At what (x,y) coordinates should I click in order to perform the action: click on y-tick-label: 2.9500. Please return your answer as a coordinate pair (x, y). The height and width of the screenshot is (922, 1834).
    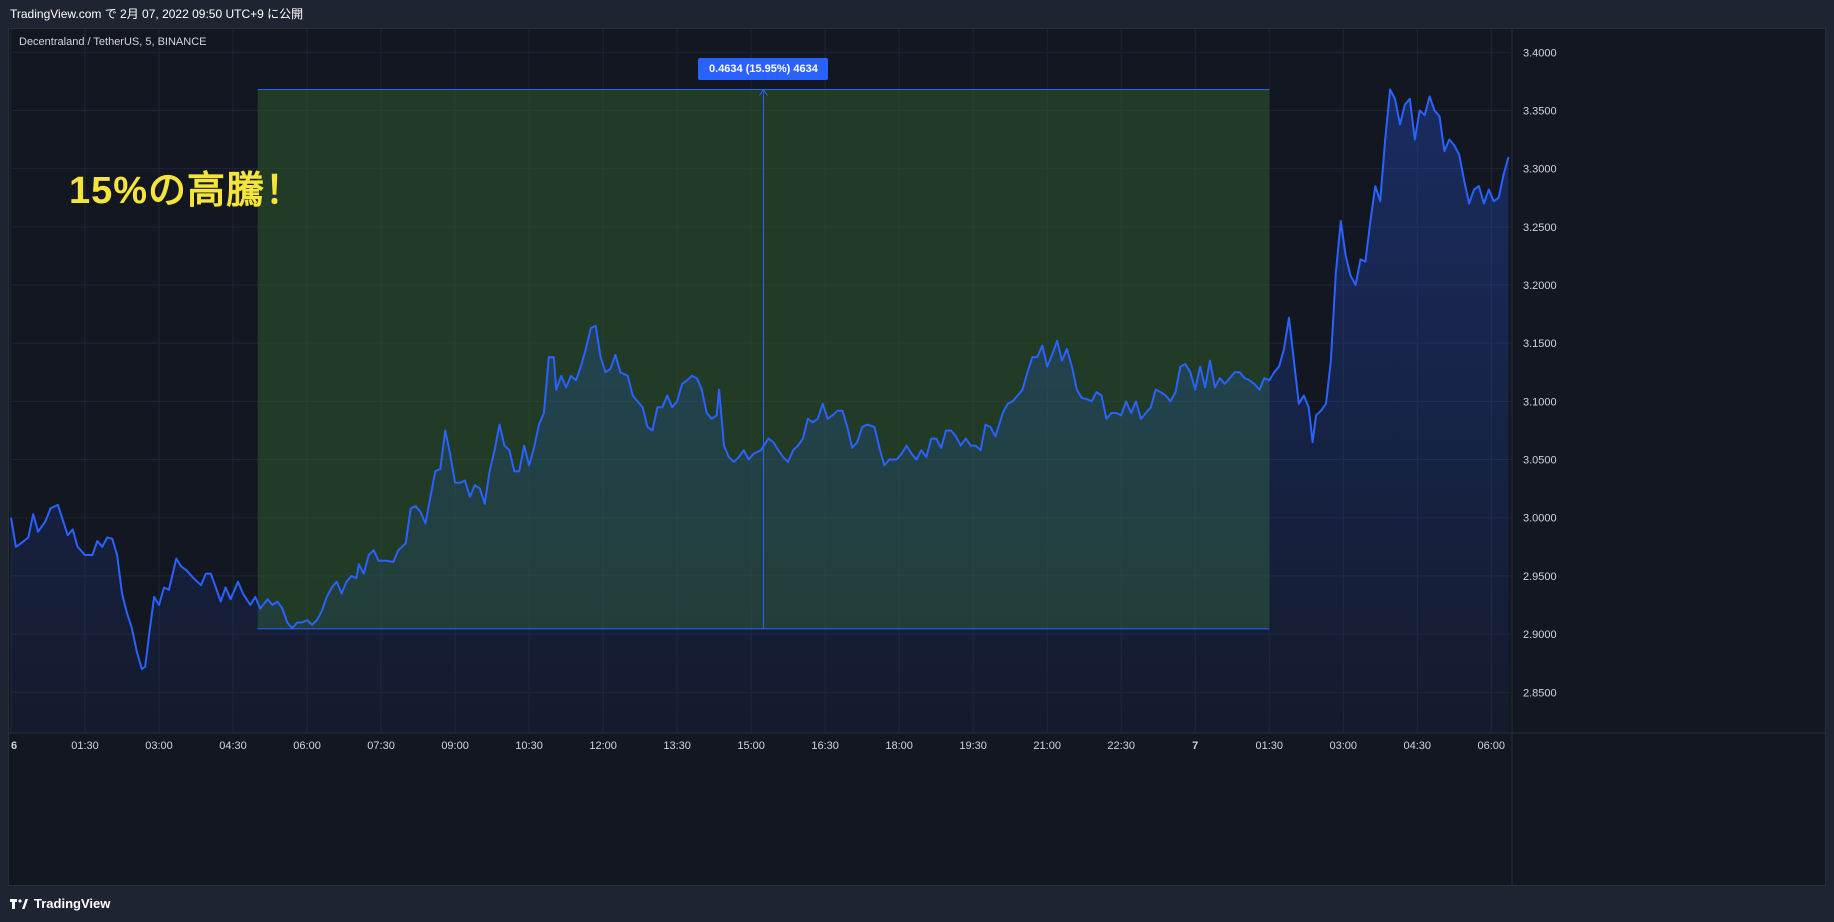
    Looking at the image, I should click on (1540, 577).